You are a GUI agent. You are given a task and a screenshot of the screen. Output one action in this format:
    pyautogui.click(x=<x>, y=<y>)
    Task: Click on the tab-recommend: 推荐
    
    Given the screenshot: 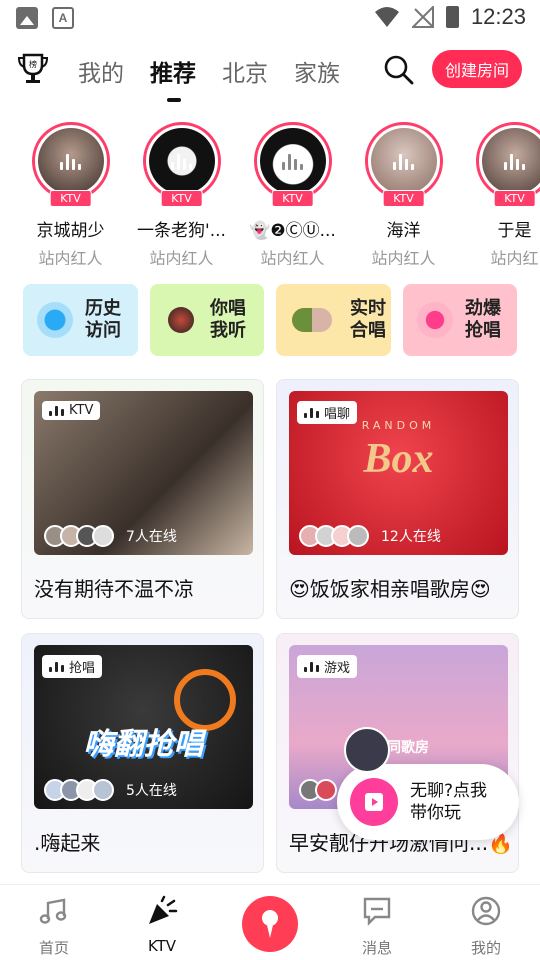 What is the action you would take?
    pyautogui.click(x=173, y=71)
    